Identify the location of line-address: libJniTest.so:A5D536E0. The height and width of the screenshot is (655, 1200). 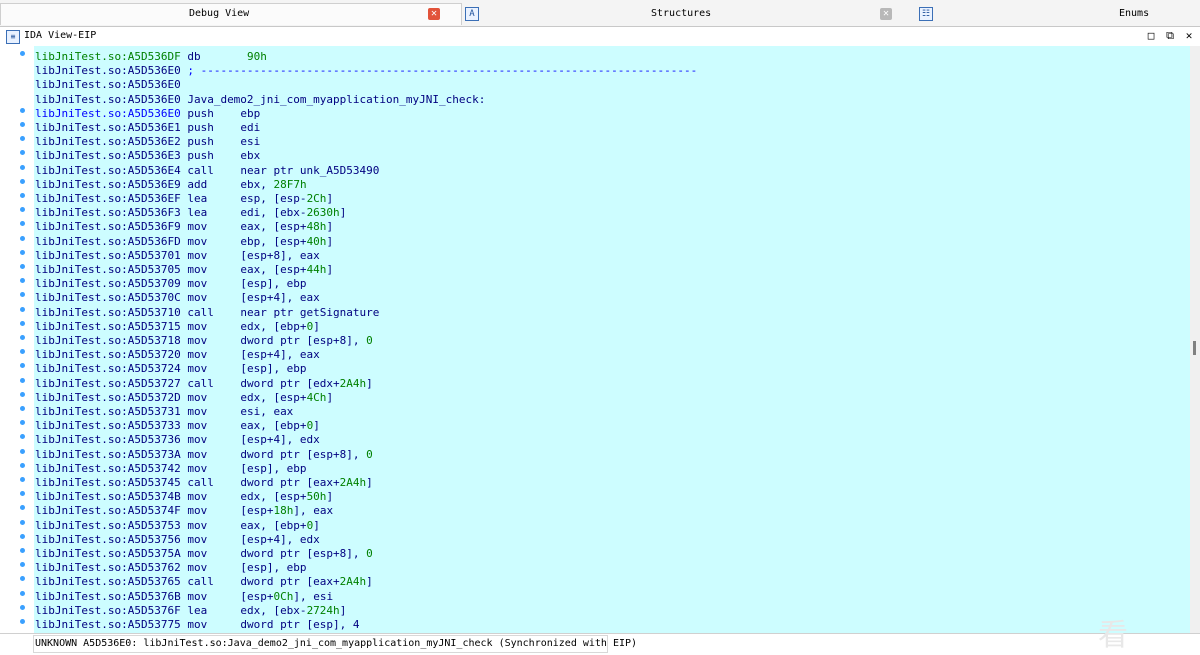
(108, 99).